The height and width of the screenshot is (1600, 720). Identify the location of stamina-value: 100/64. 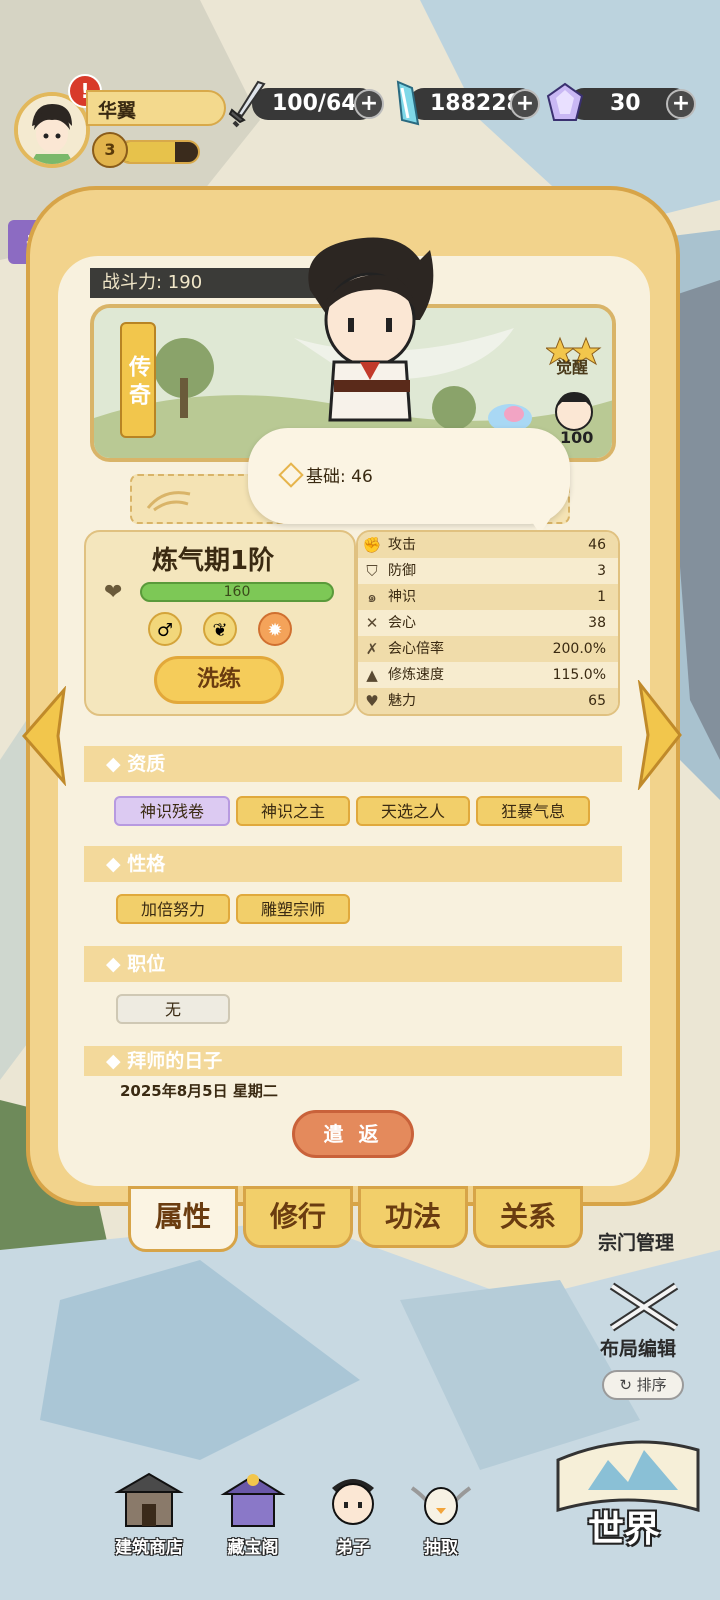
(314, 103).